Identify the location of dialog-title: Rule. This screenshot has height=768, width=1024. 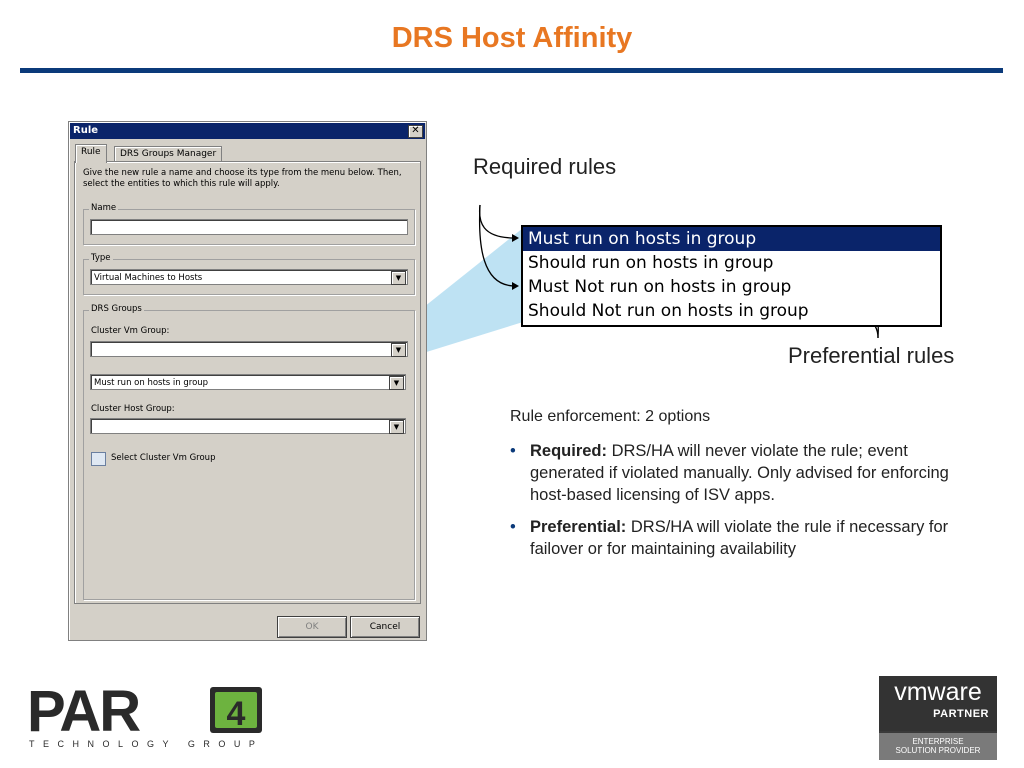
(86, 130).